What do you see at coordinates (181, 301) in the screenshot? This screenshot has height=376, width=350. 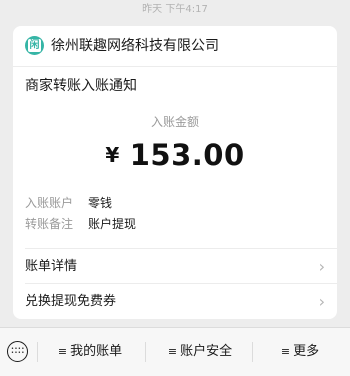 I see `redeem-coupon-link: 兑换提现免费券 ›` at bounding box center [181, 301].